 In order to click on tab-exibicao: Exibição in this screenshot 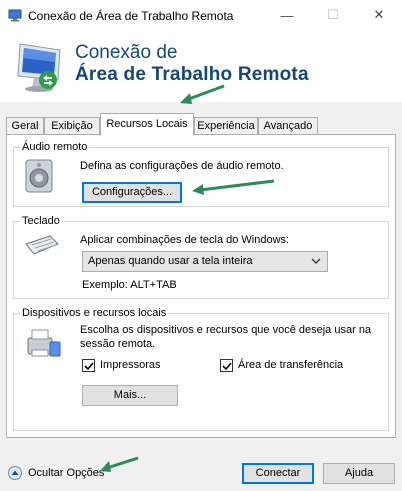, I will do `click(72, 126)`.